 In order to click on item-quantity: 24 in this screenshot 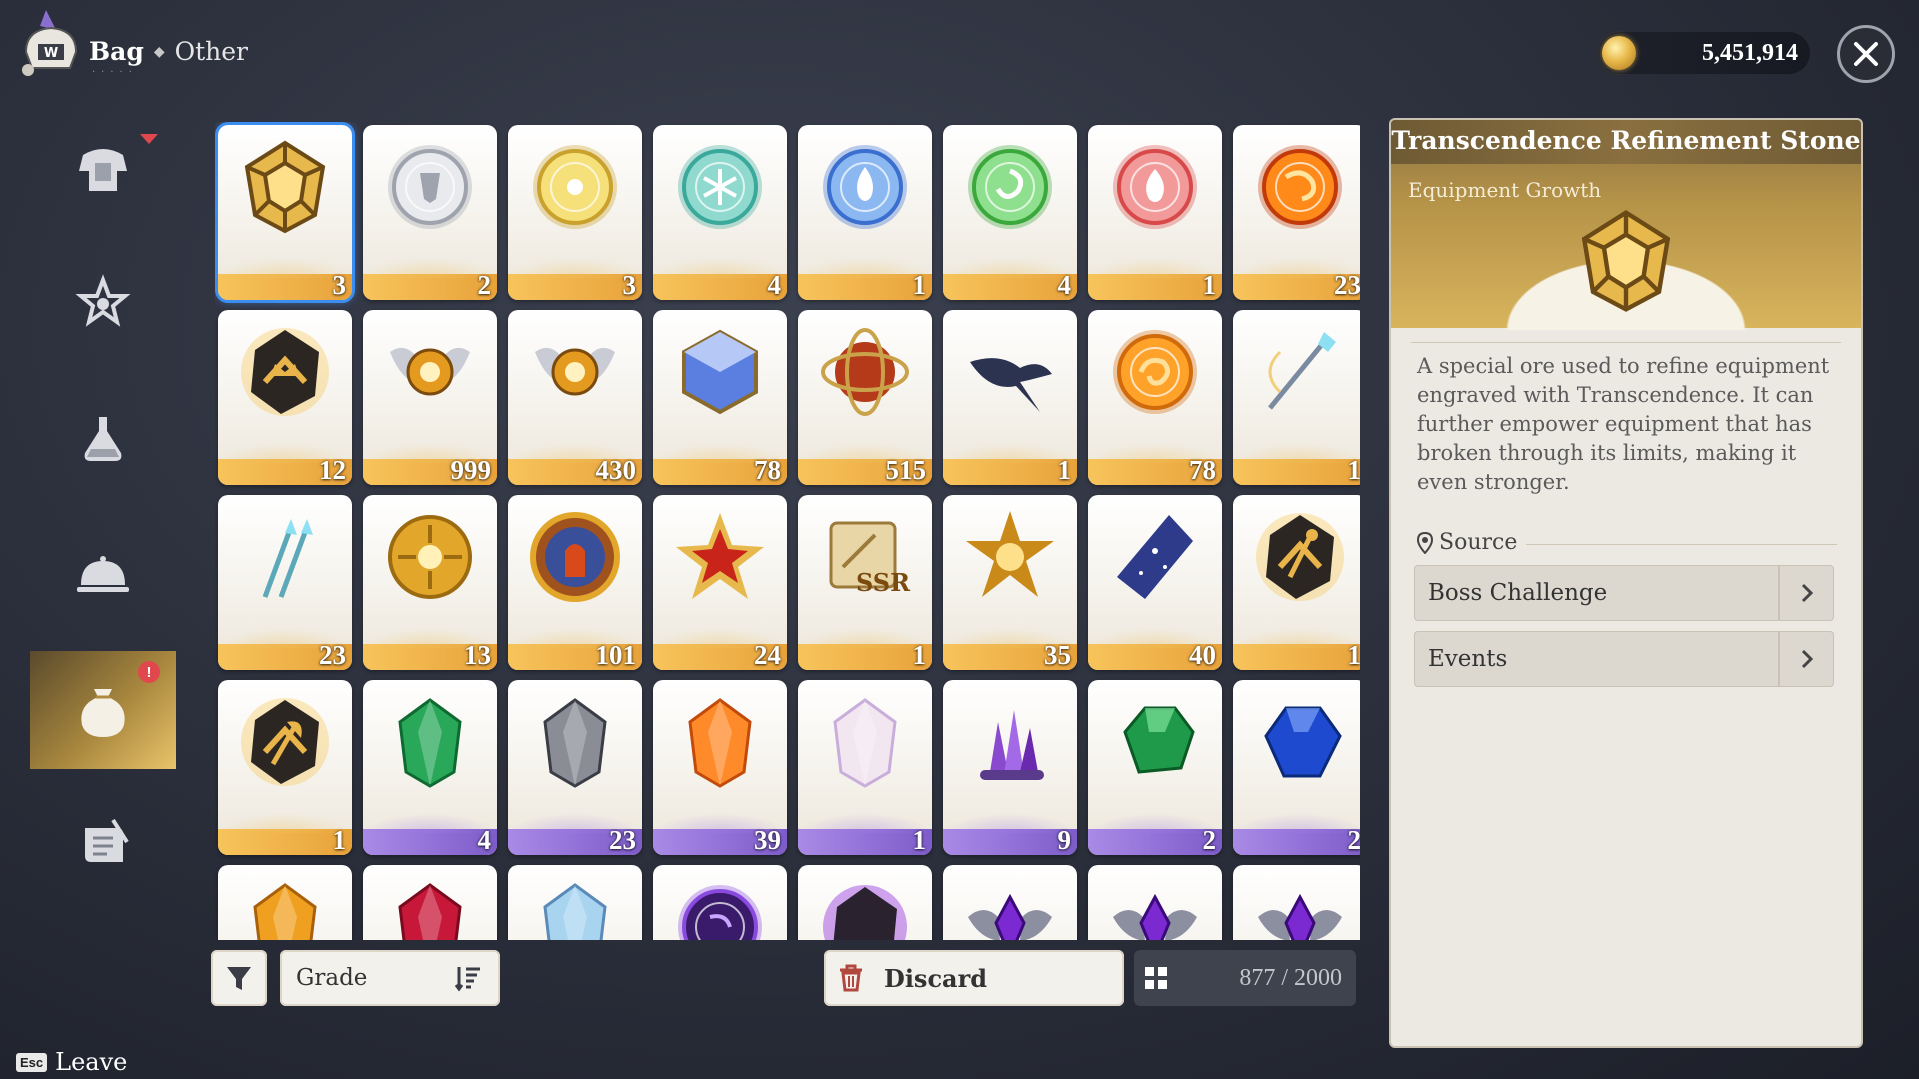, I will do `click(767, 655)`.